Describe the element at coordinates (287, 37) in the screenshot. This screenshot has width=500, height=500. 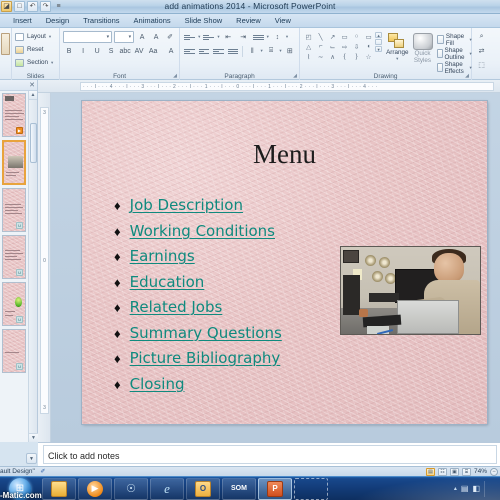
I see `text-direction-caret-icon: ▾` at that location.